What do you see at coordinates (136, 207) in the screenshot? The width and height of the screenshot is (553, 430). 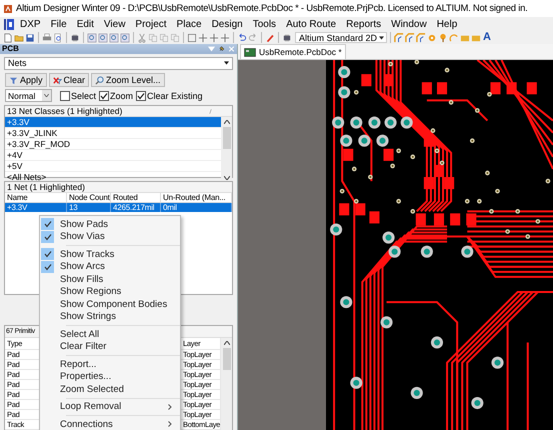 I see `table-cell: 4265.217mil` at bounding box center [136, 207].